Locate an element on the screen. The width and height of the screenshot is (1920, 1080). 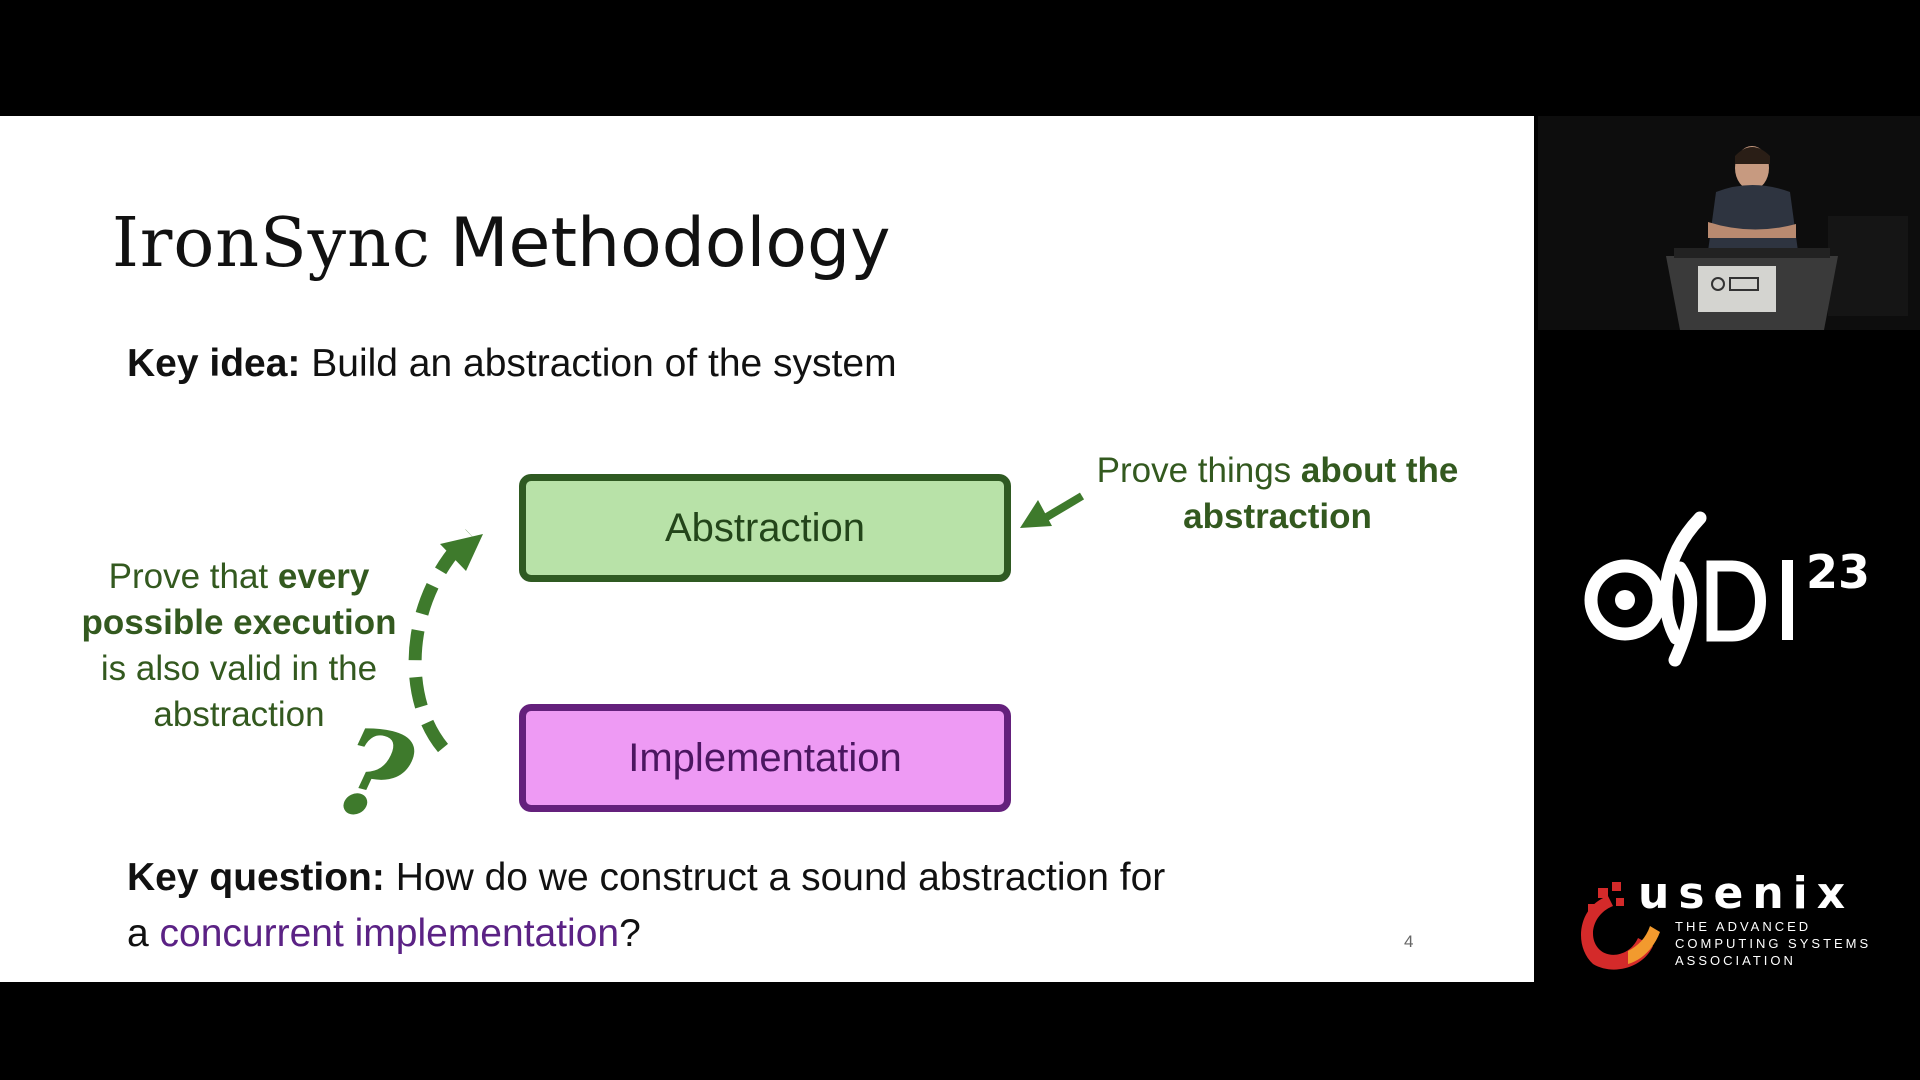
key-question-label: Key question: is located at coordinates (256, 877).